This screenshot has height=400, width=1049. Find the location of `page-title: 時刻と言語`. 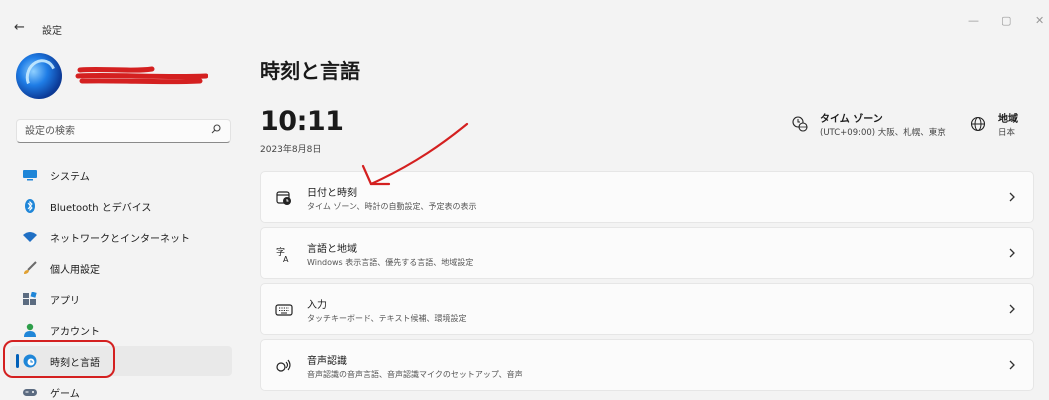

page-title: 時刻と言語 is located at coordinates (310, 71).